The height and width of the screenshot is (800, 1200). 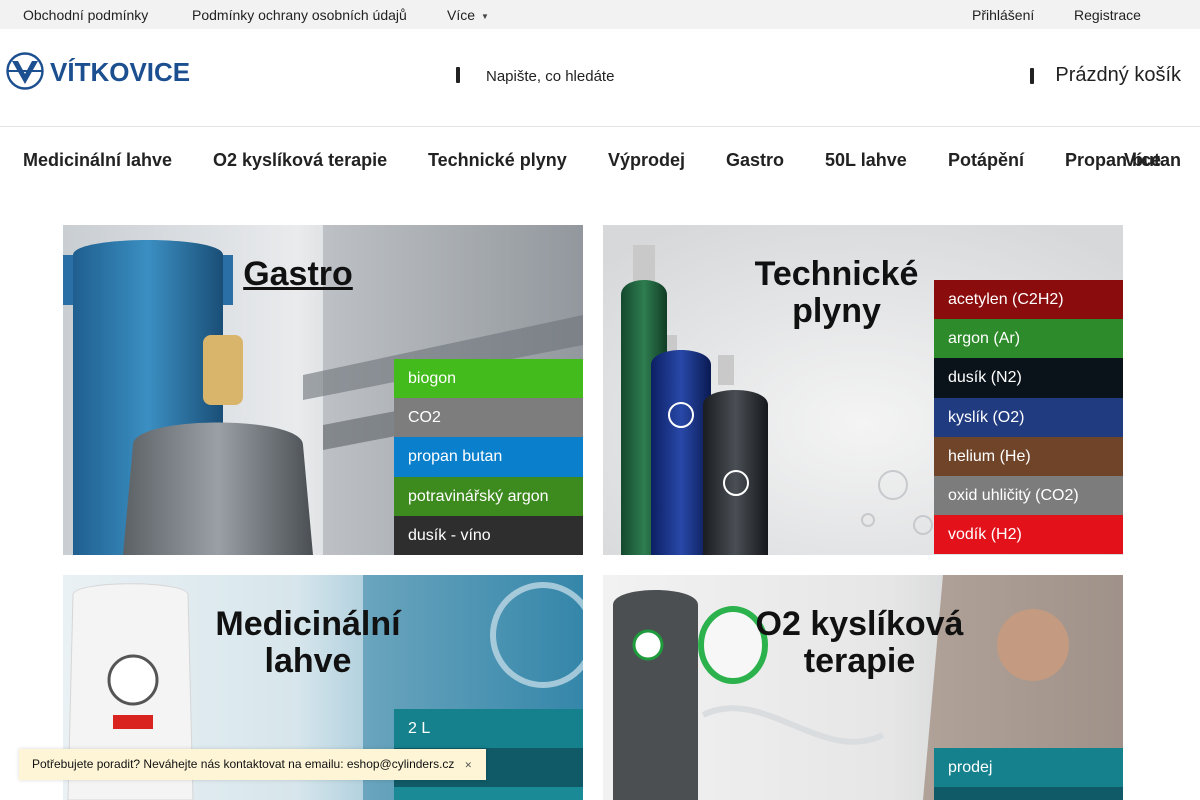 I want to click on technicke-item-kyslik: kyslík (O2), so click(x=1028, y=417).